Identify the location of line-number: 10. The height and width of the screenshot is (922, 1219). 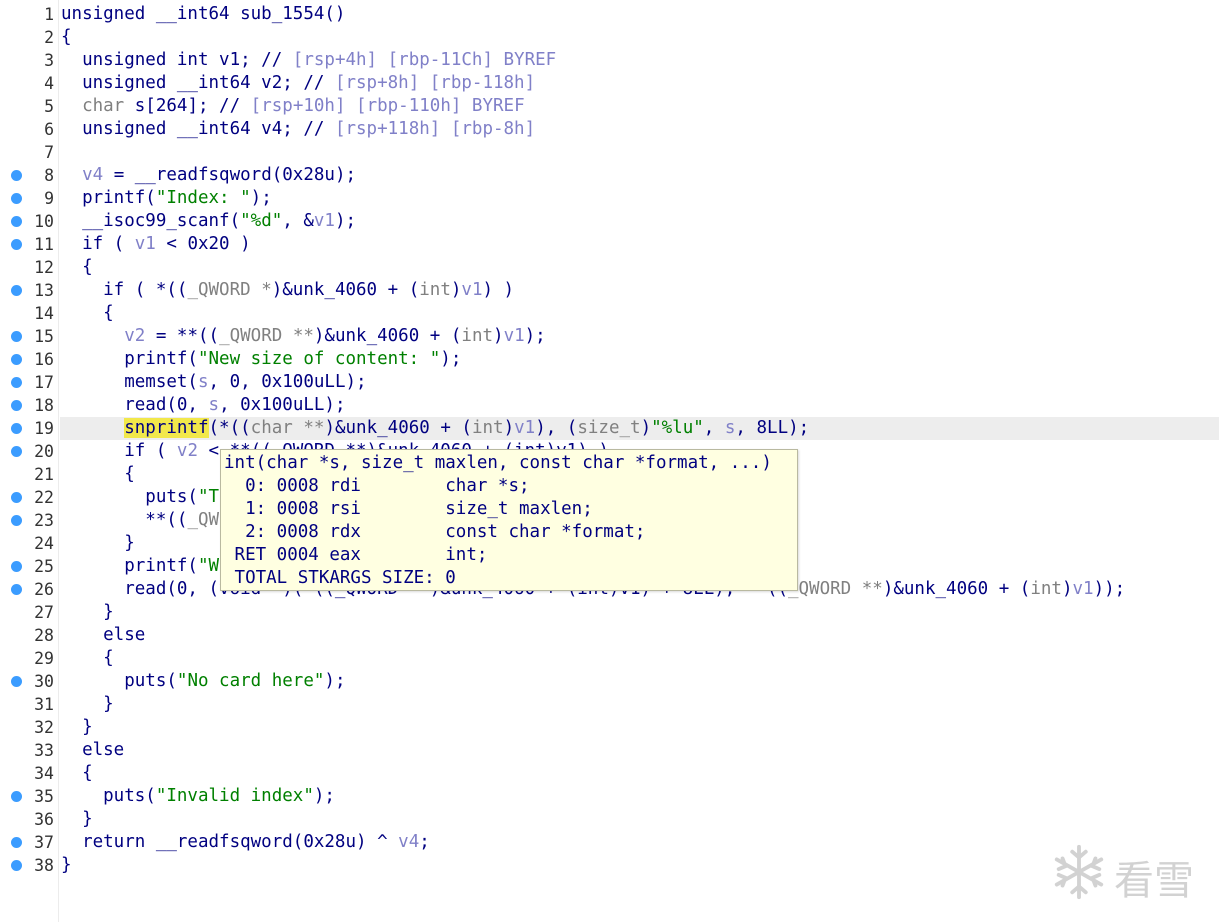
(44, 221).